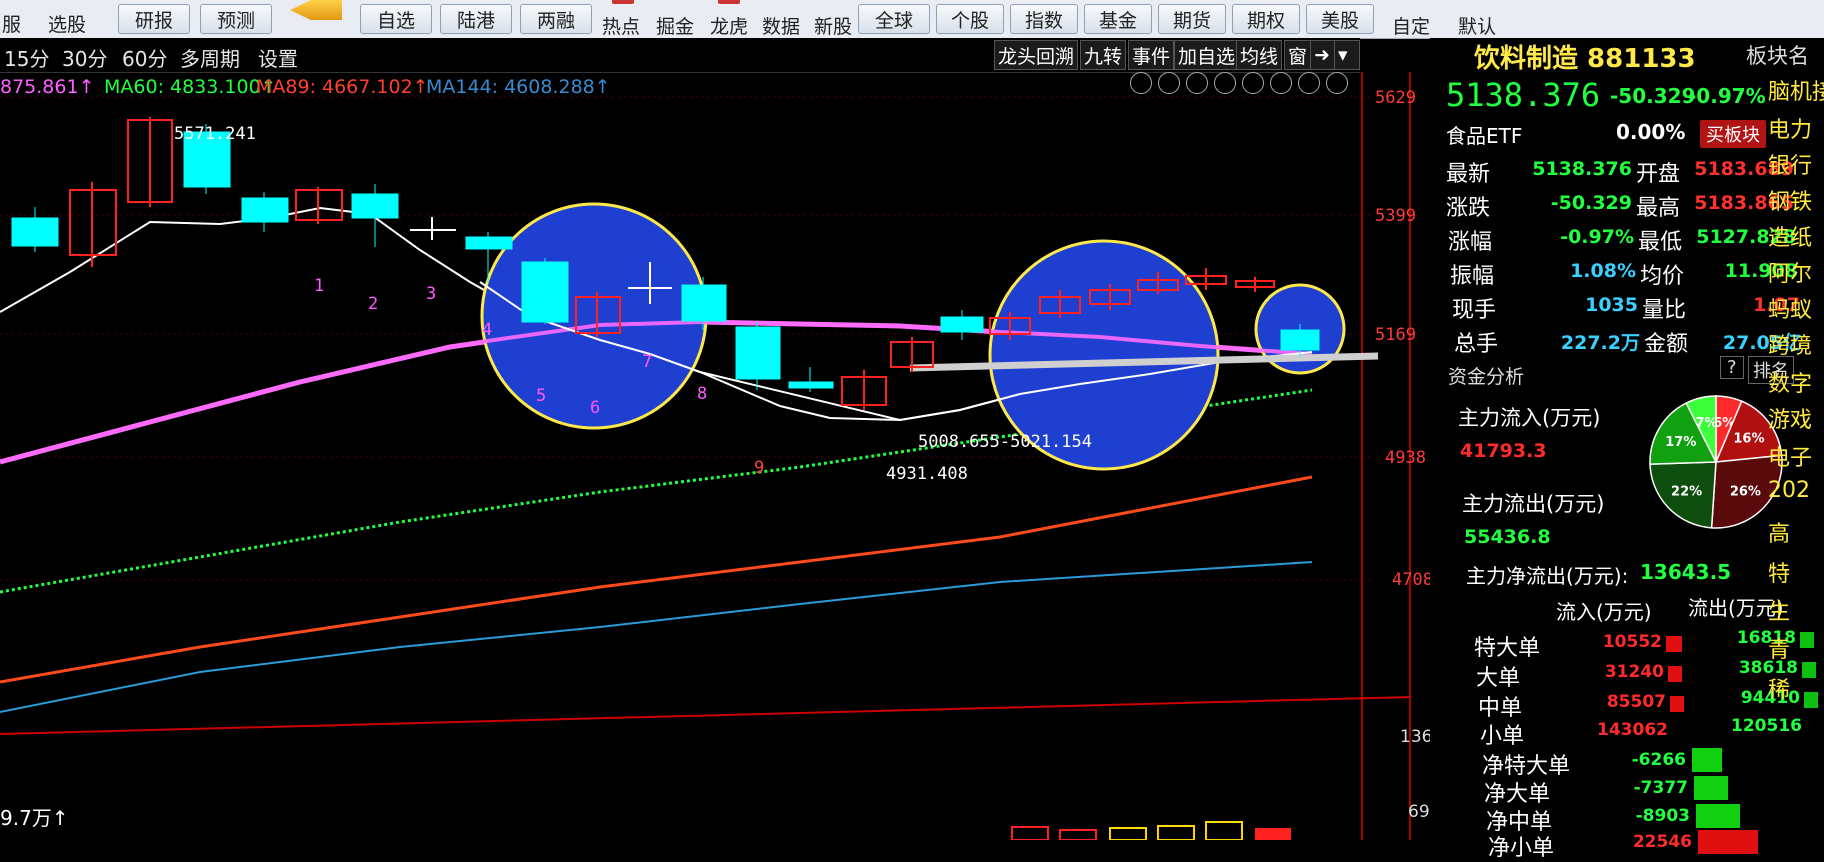 The width and height of the screenshot is (1824, 862). Describe the element at coordinates (1477, 25) in the screenshot. I see `toolbar-default: 默认` at that location.